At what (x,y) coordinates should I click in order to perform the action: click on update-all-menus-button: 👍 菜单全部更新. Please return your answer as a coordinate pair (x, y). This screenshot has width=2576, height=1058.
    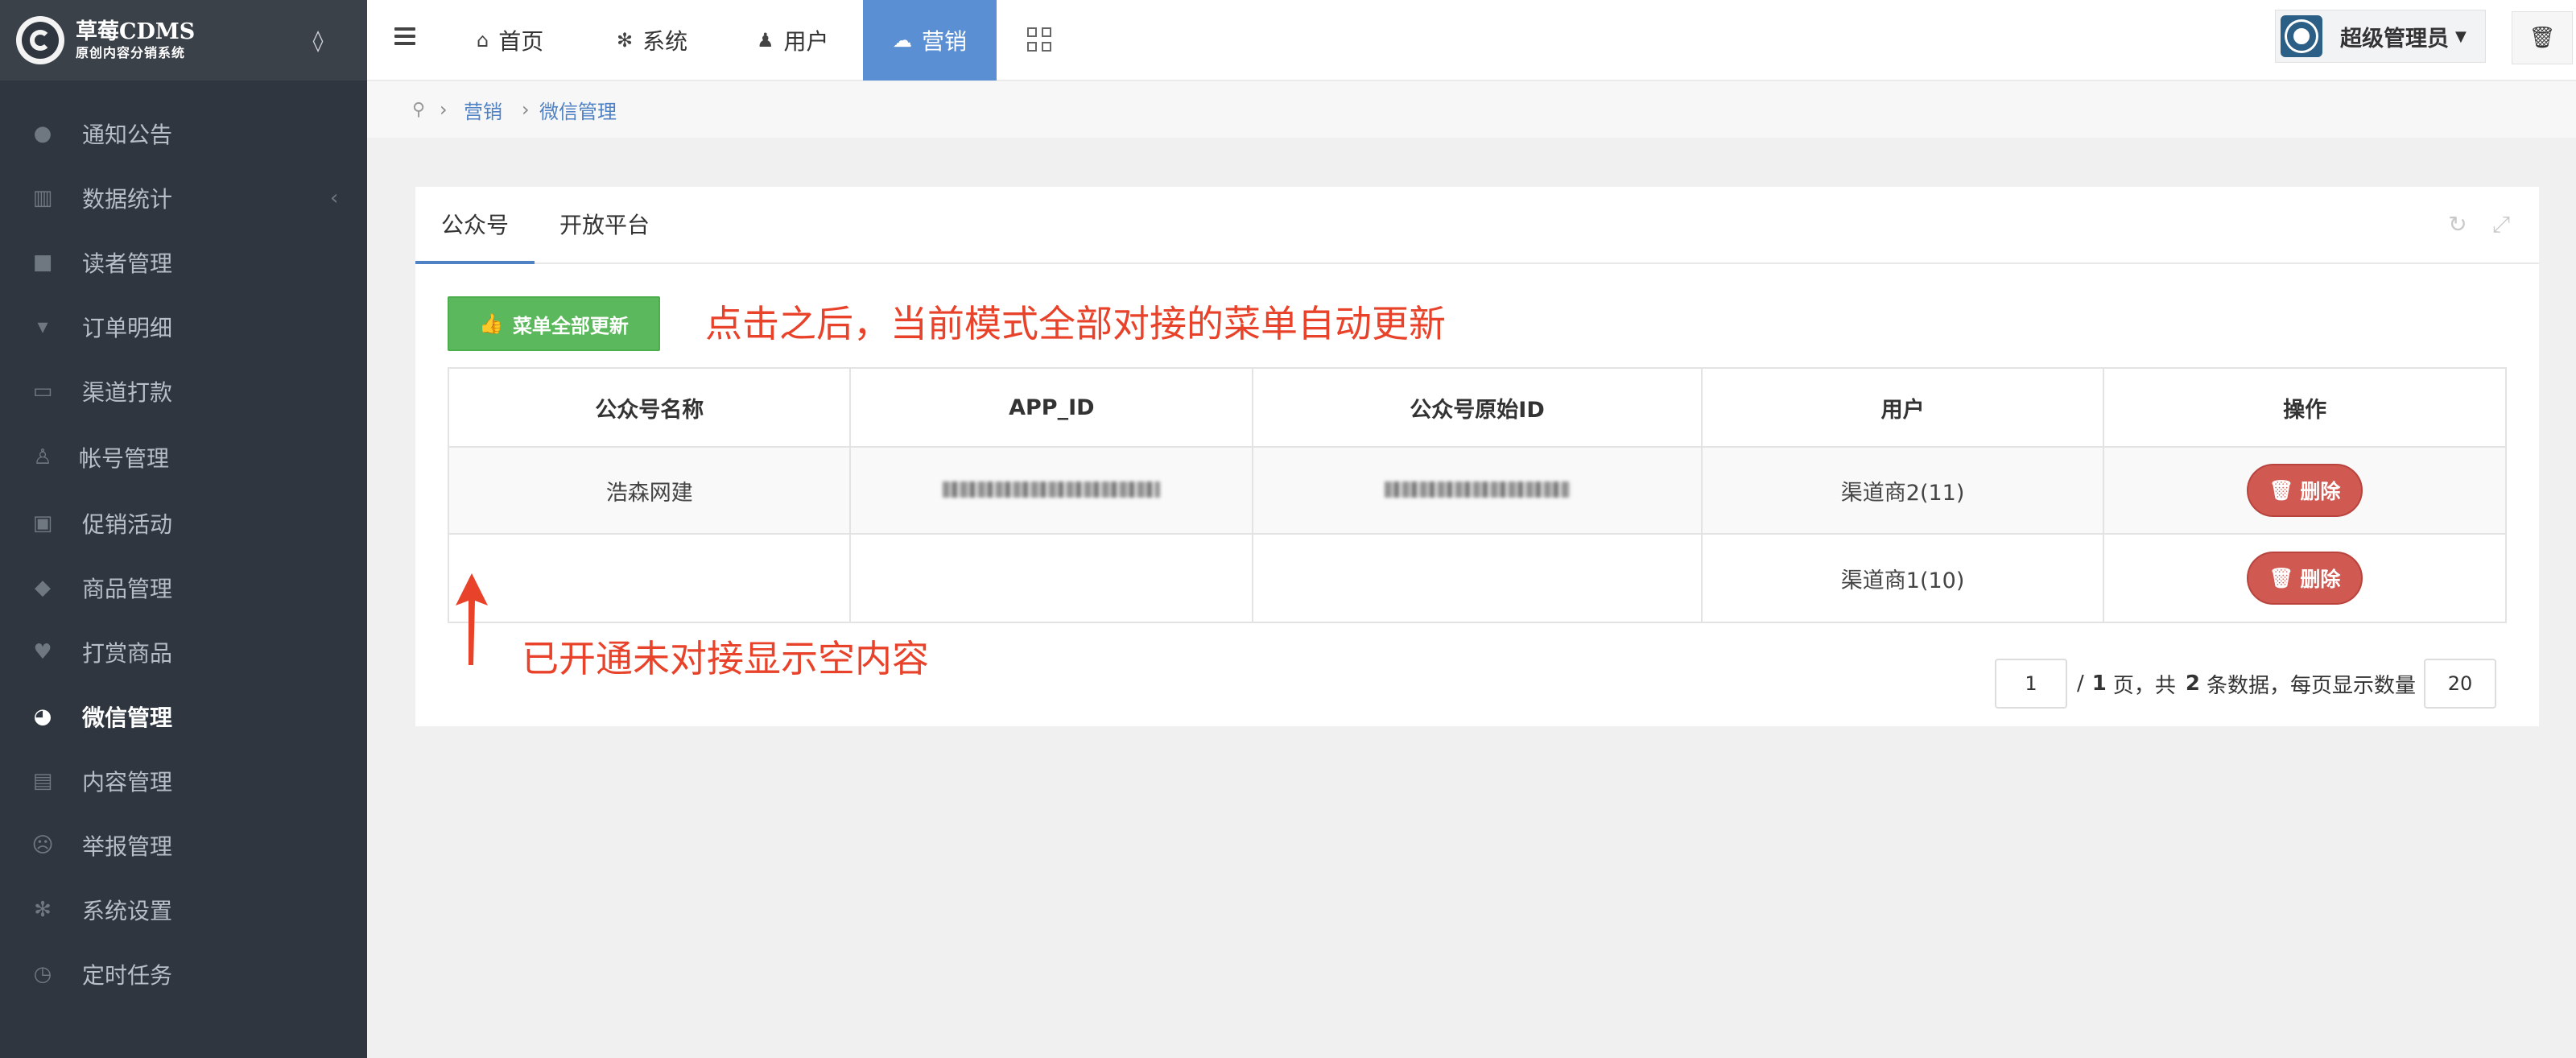
    Looking at the image, I should click on (554, 324).